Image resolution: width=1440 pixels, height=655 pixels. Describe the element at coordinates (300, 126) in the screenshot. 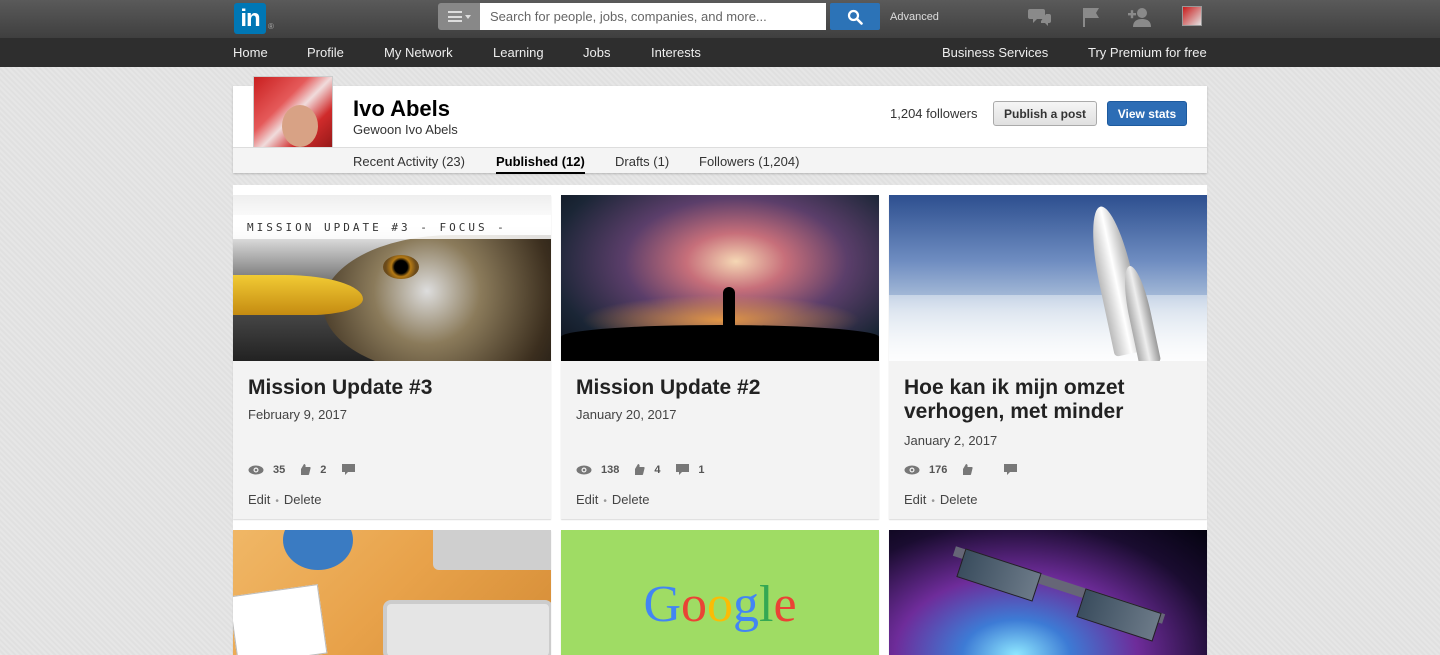

I see `profile-photo-face` at that location.